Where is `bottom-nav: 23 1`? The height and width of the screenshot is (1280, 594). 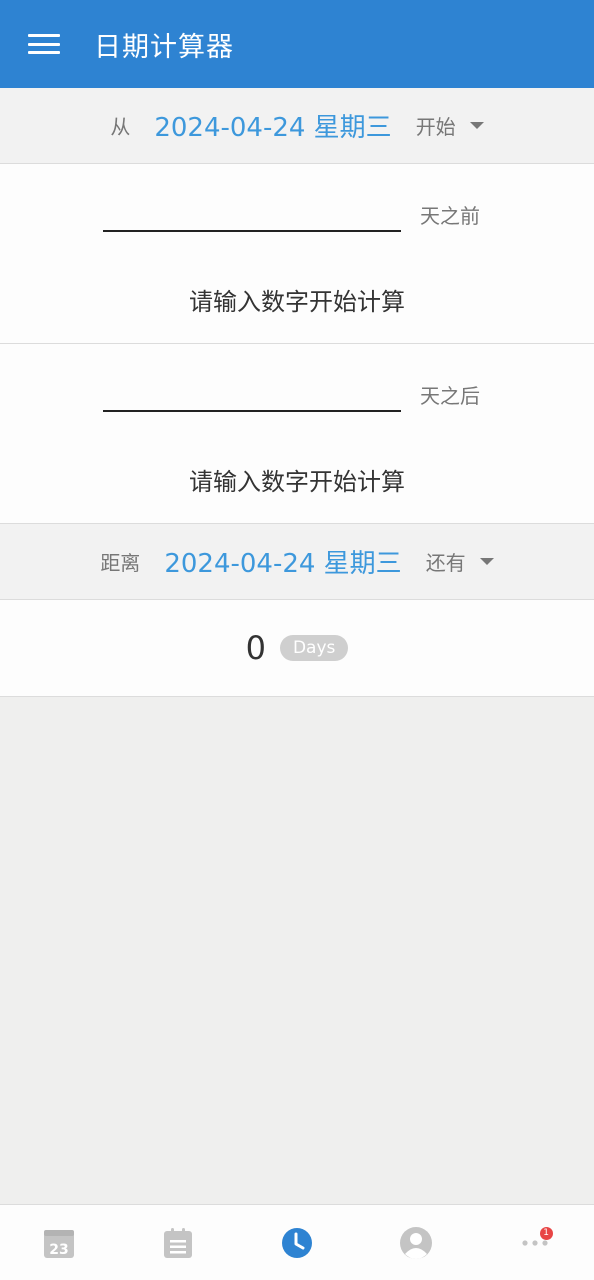
bottom-nav: 23 1 is located at coordinates (297, 1242).